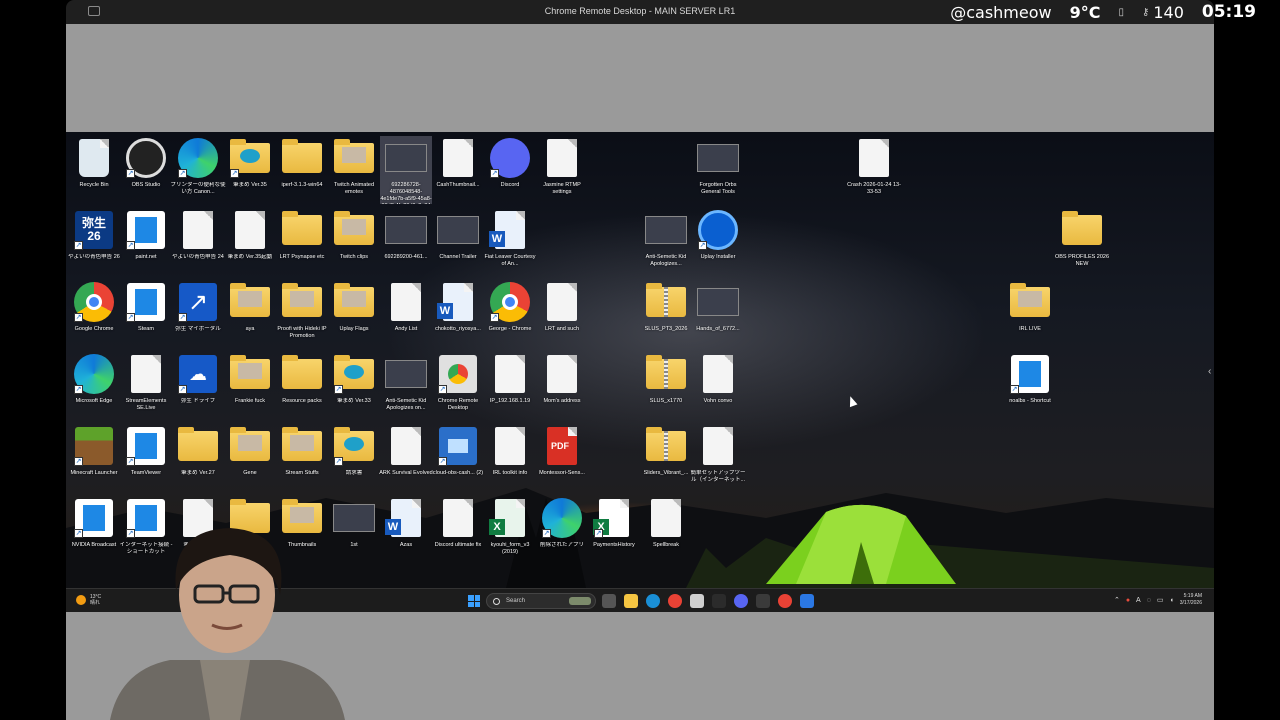 This screenshot has height=720, width=1280. What do you see at coordinates (94, 306) in the screenshot?
I see `desktop-icon: ↗ Google Chrome` at bounding box center [94, 306].